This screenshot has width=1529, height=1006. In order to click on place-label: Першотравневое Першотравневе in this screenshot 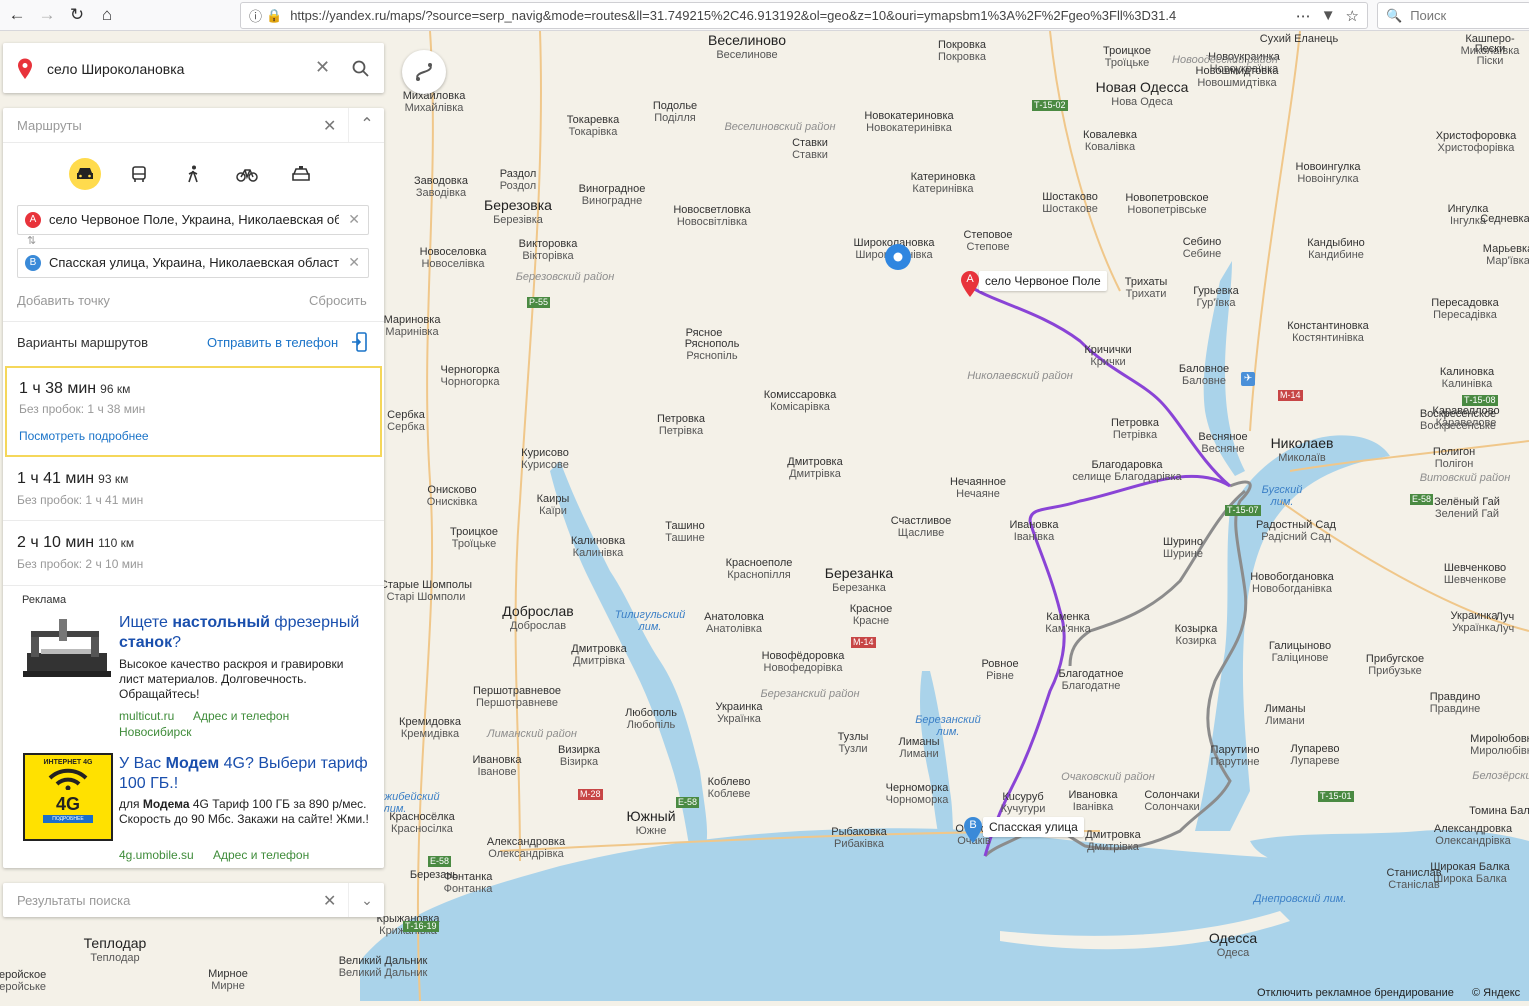, I will do `click(517, 697)`.